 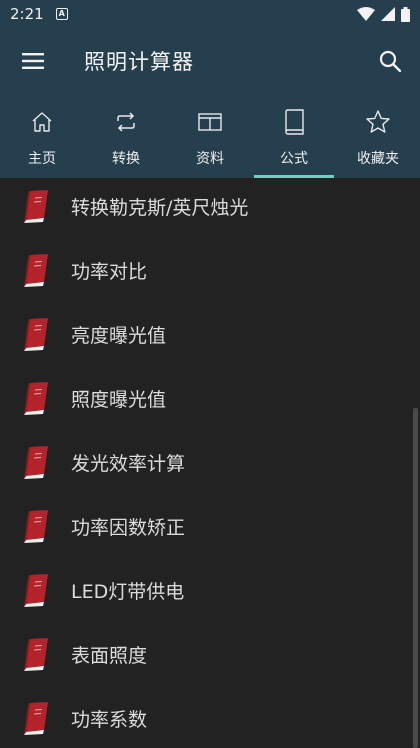 I want to click on list-item-label: LED灯带供电, so click(x=128, y=591).